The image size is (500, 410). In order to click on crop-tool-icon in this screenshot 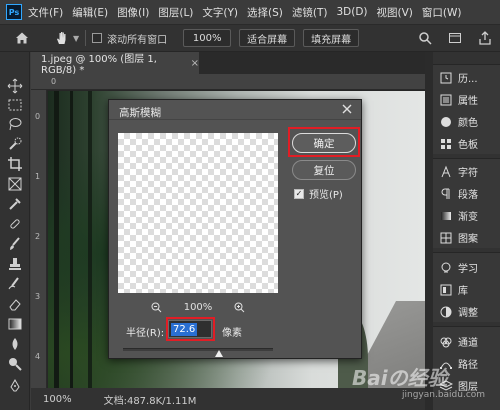, I will do `click(15, 164)`.